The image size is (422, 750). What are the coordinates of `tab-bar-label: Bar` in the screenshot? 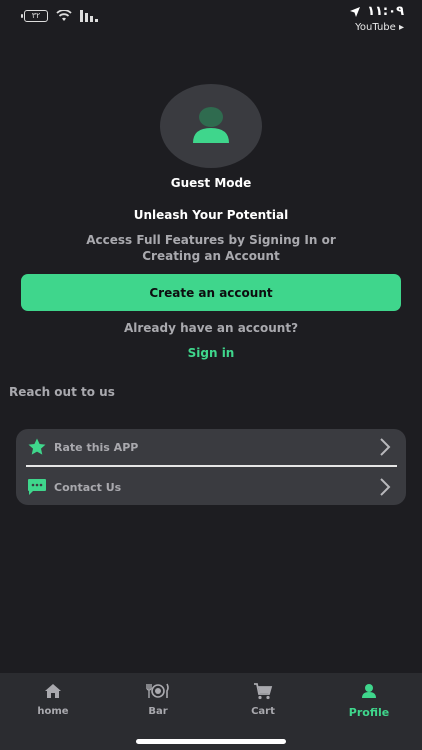 It's located at (158, 711).